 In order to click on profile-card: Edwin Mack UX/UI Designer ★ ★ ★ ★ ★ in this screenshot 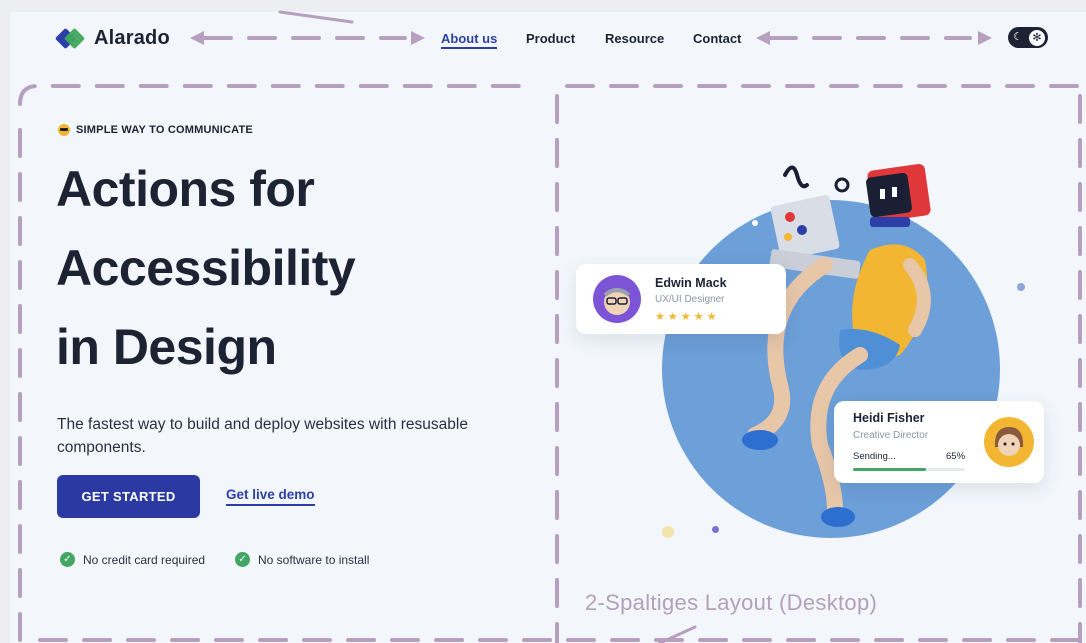, I will do `click(681, 299)`.